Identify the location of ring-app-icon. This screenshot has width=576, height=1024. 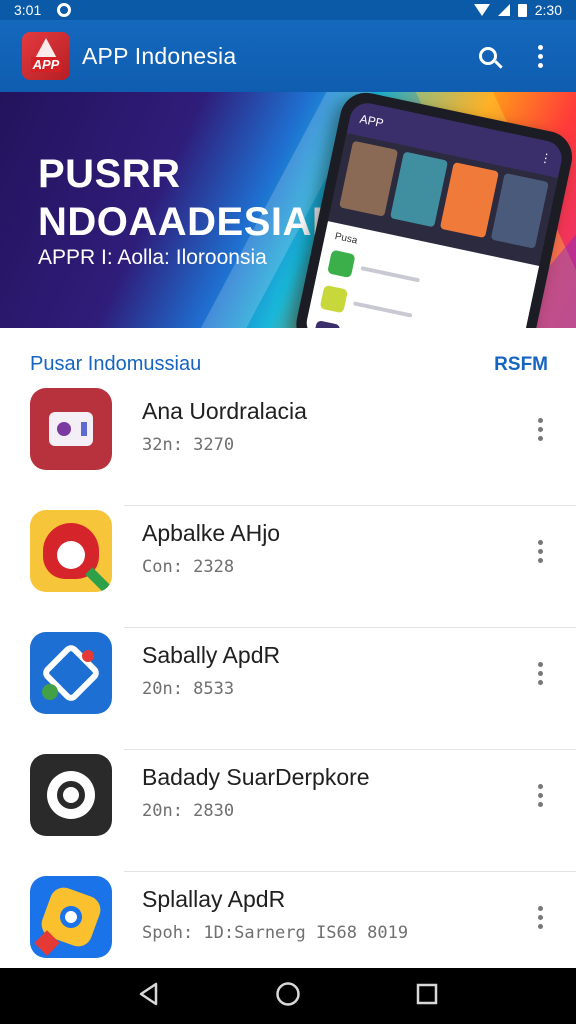
(71, 795).